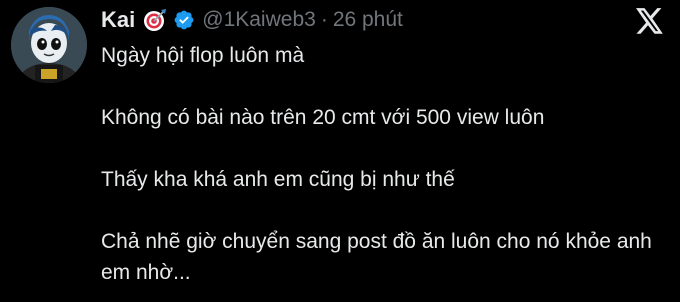  I want to click on tweet-header: Kai @1Kaiweb3 · 26 phút, so click(252, 20).